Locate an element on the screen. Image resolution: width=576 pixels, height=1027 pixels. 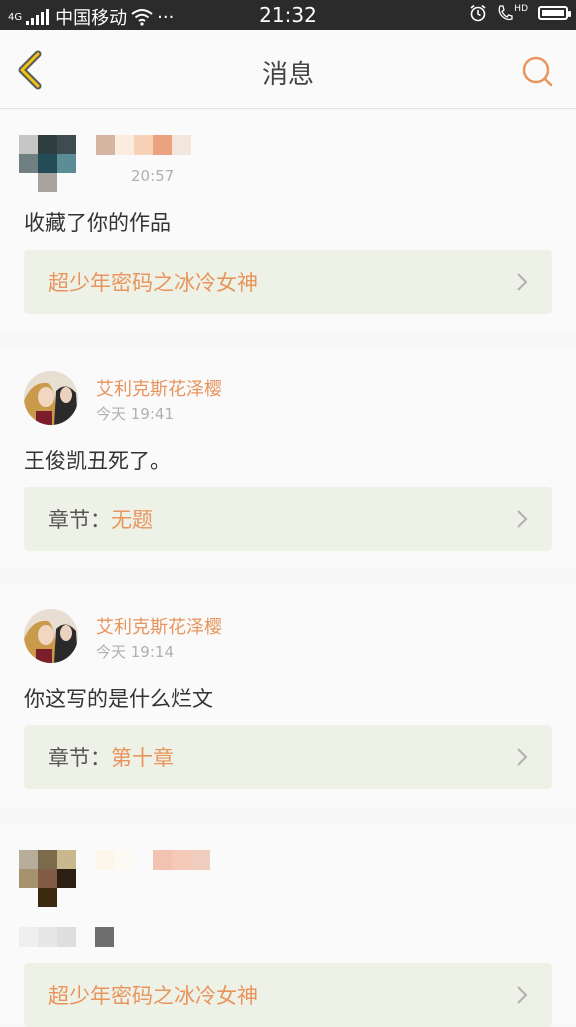
message-time: 今天 19:14 is located at coordinates (135, 652).